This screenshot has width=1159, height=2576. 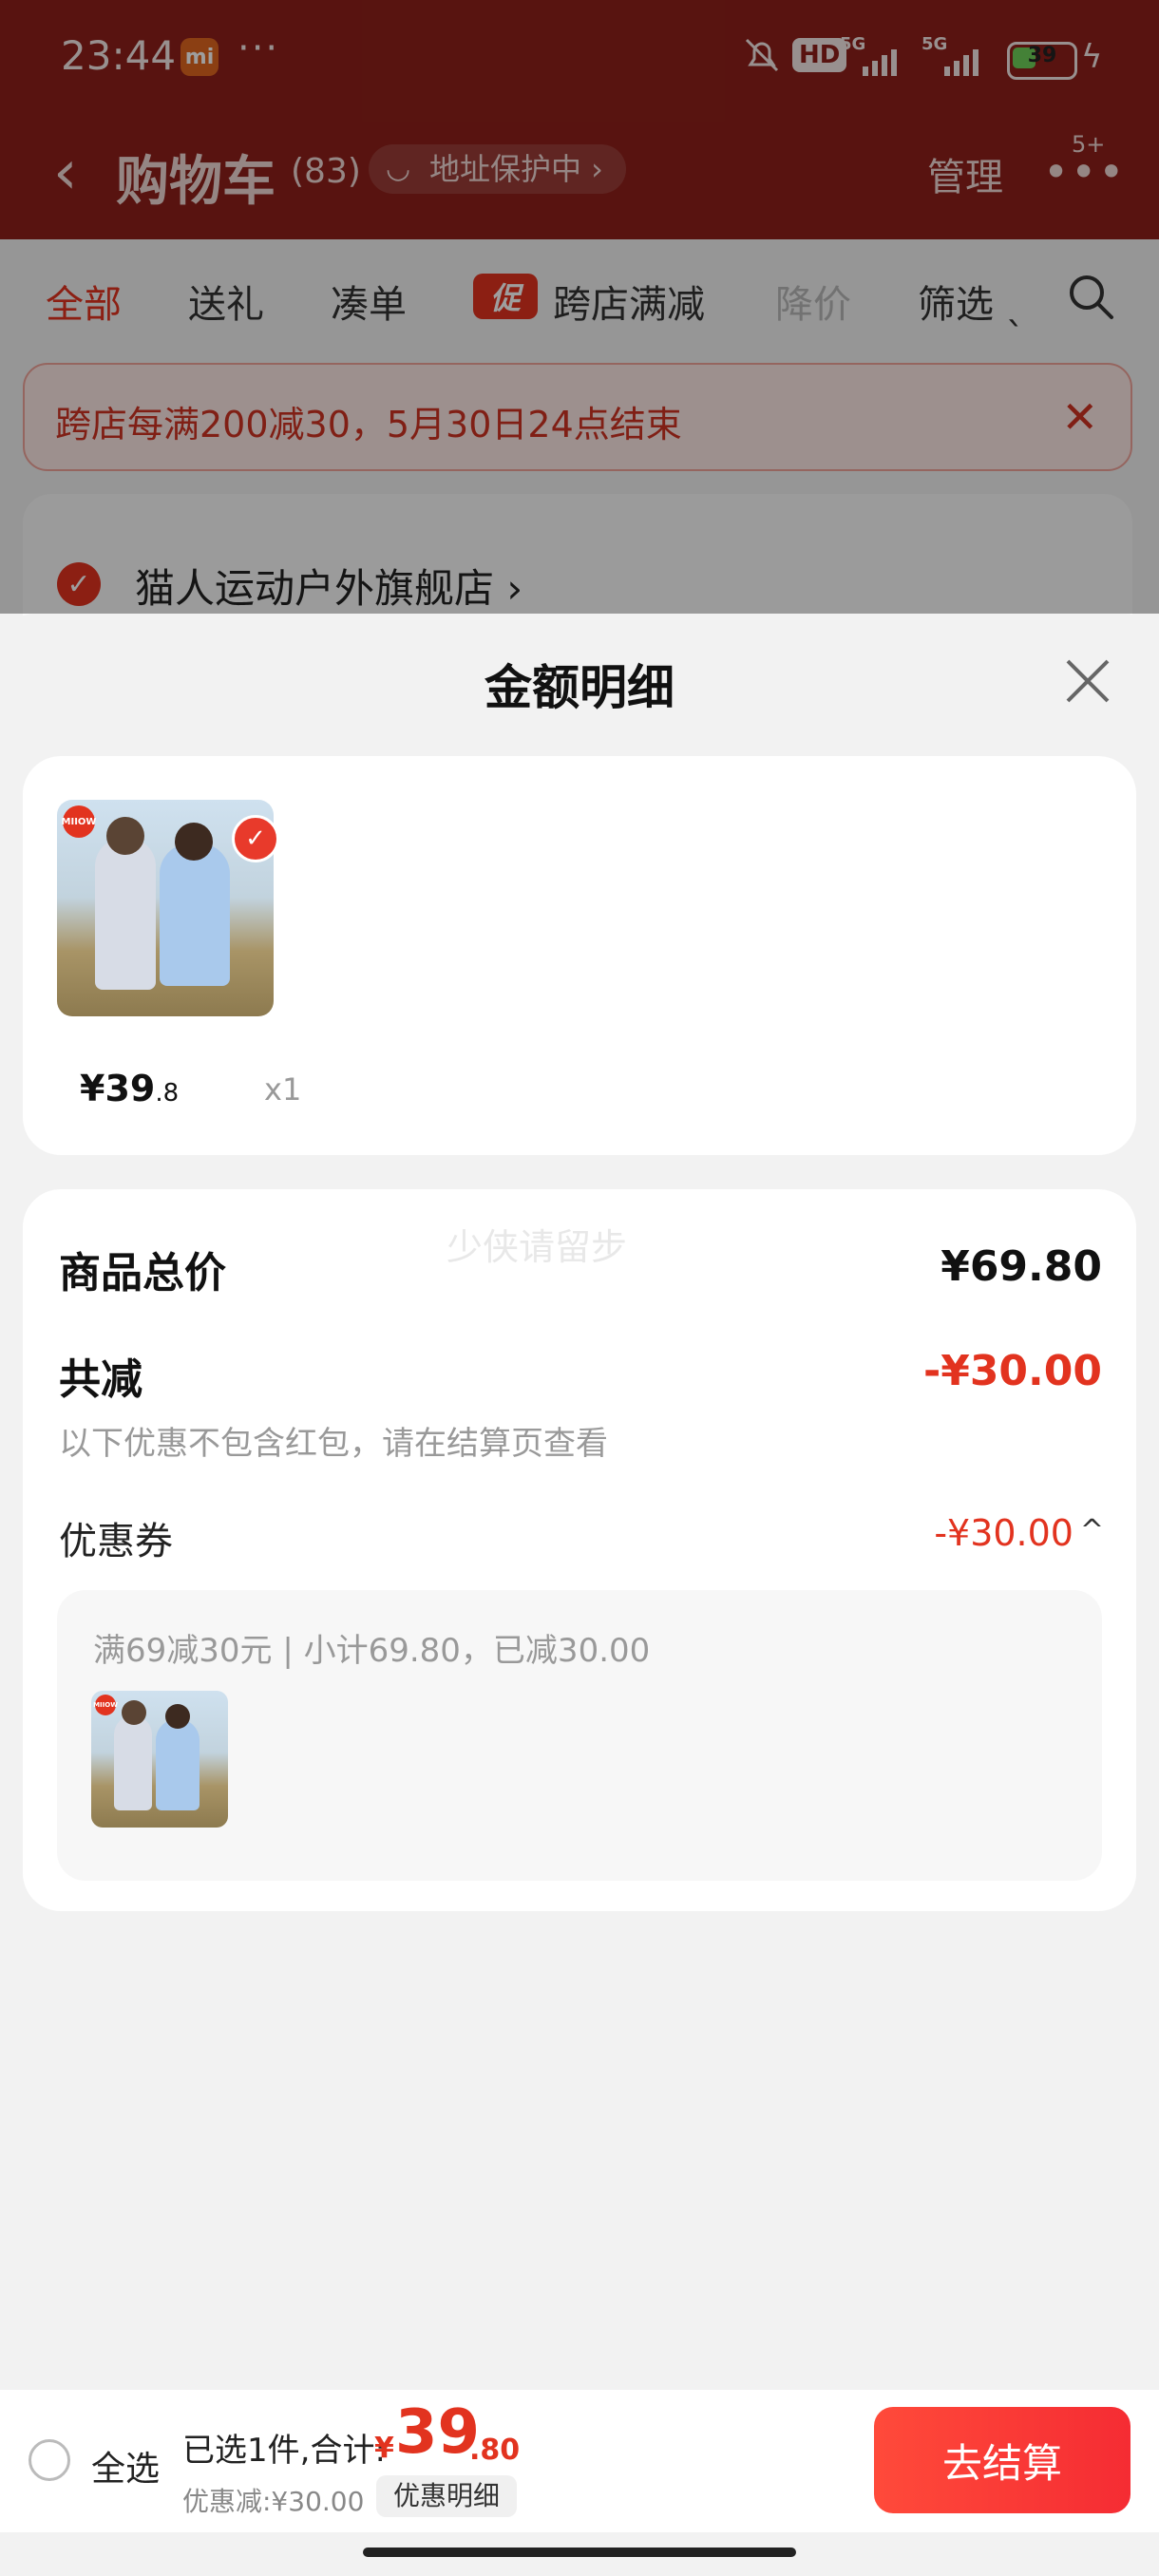 What do you see at coordinates (495, 2450) in the screenshot?
I see `total-amount-decimal: .80` at bounding box center [495, 2450].